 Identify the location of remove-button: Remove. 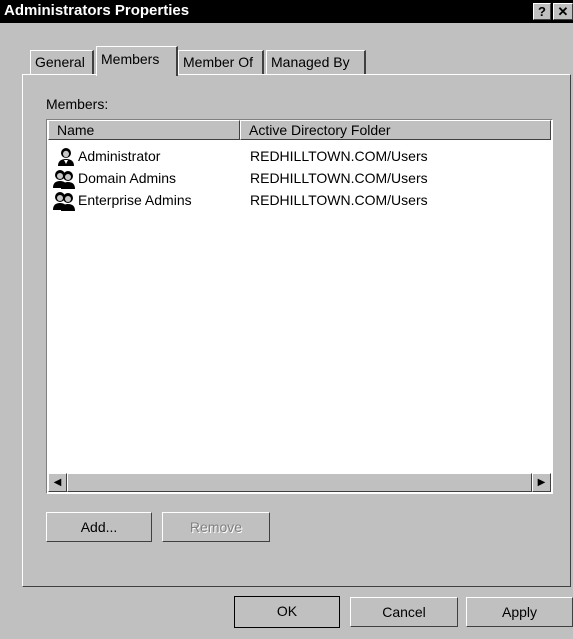
(216, 527).